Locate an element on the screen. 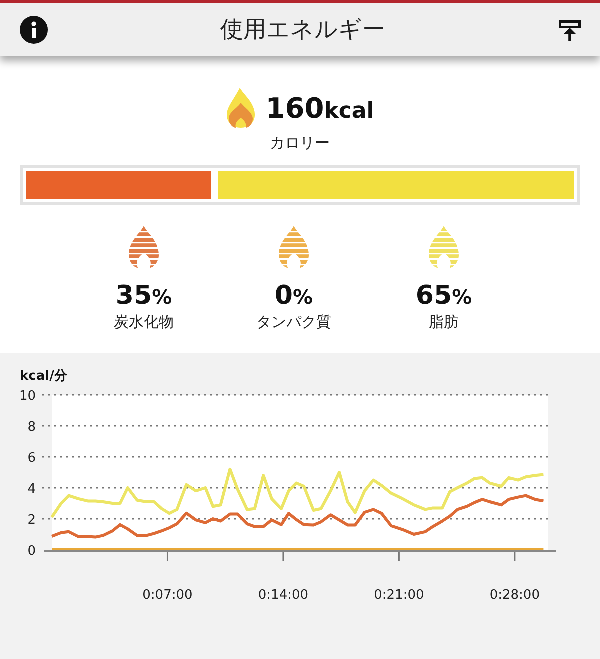 This screenshot has height=659, width=600. macro-label: 脂肪 is located at coordinates (444, 322).